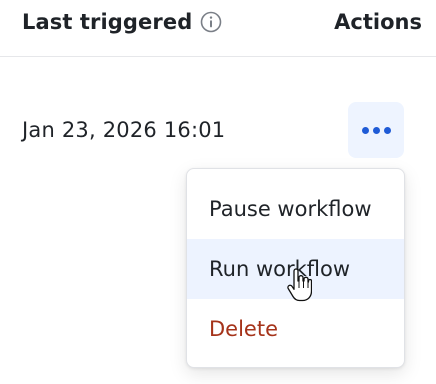  Describe the element at coordinates (211, 22) in the screenshot. I see `info-icon` at that location.